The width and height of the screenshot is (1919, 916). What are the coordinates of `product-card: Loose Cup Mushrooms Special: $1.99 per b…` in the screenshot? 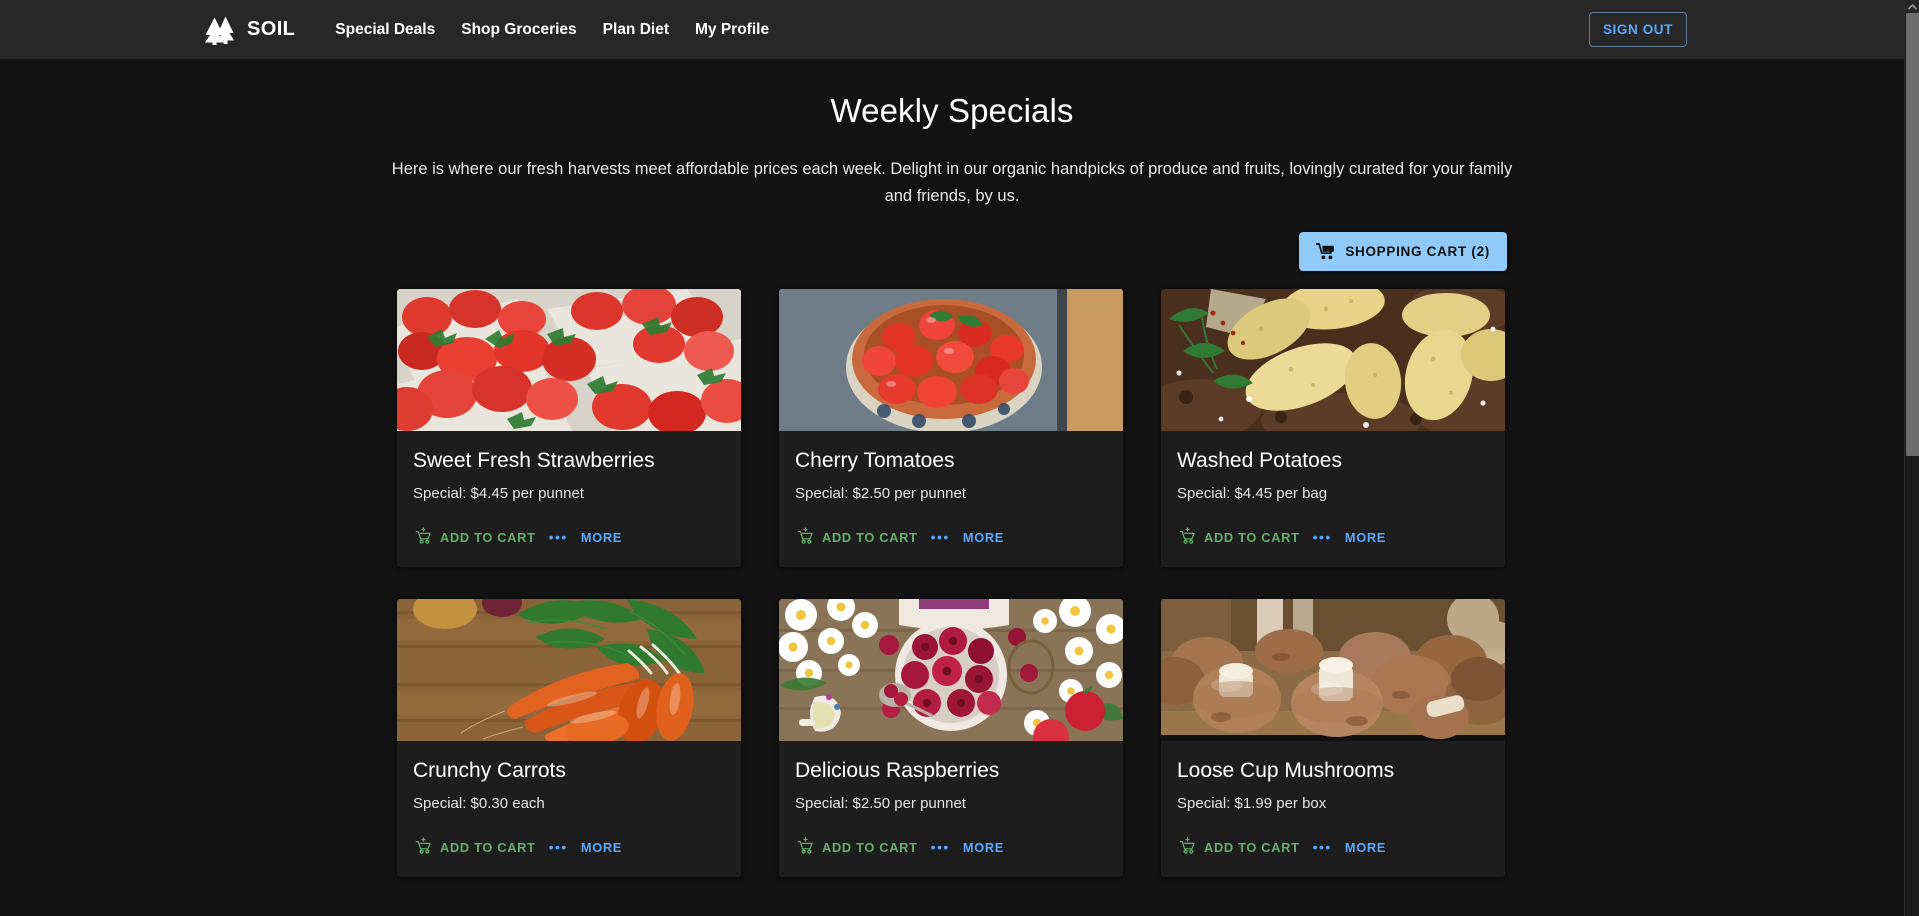 It's located at (1333, 738).